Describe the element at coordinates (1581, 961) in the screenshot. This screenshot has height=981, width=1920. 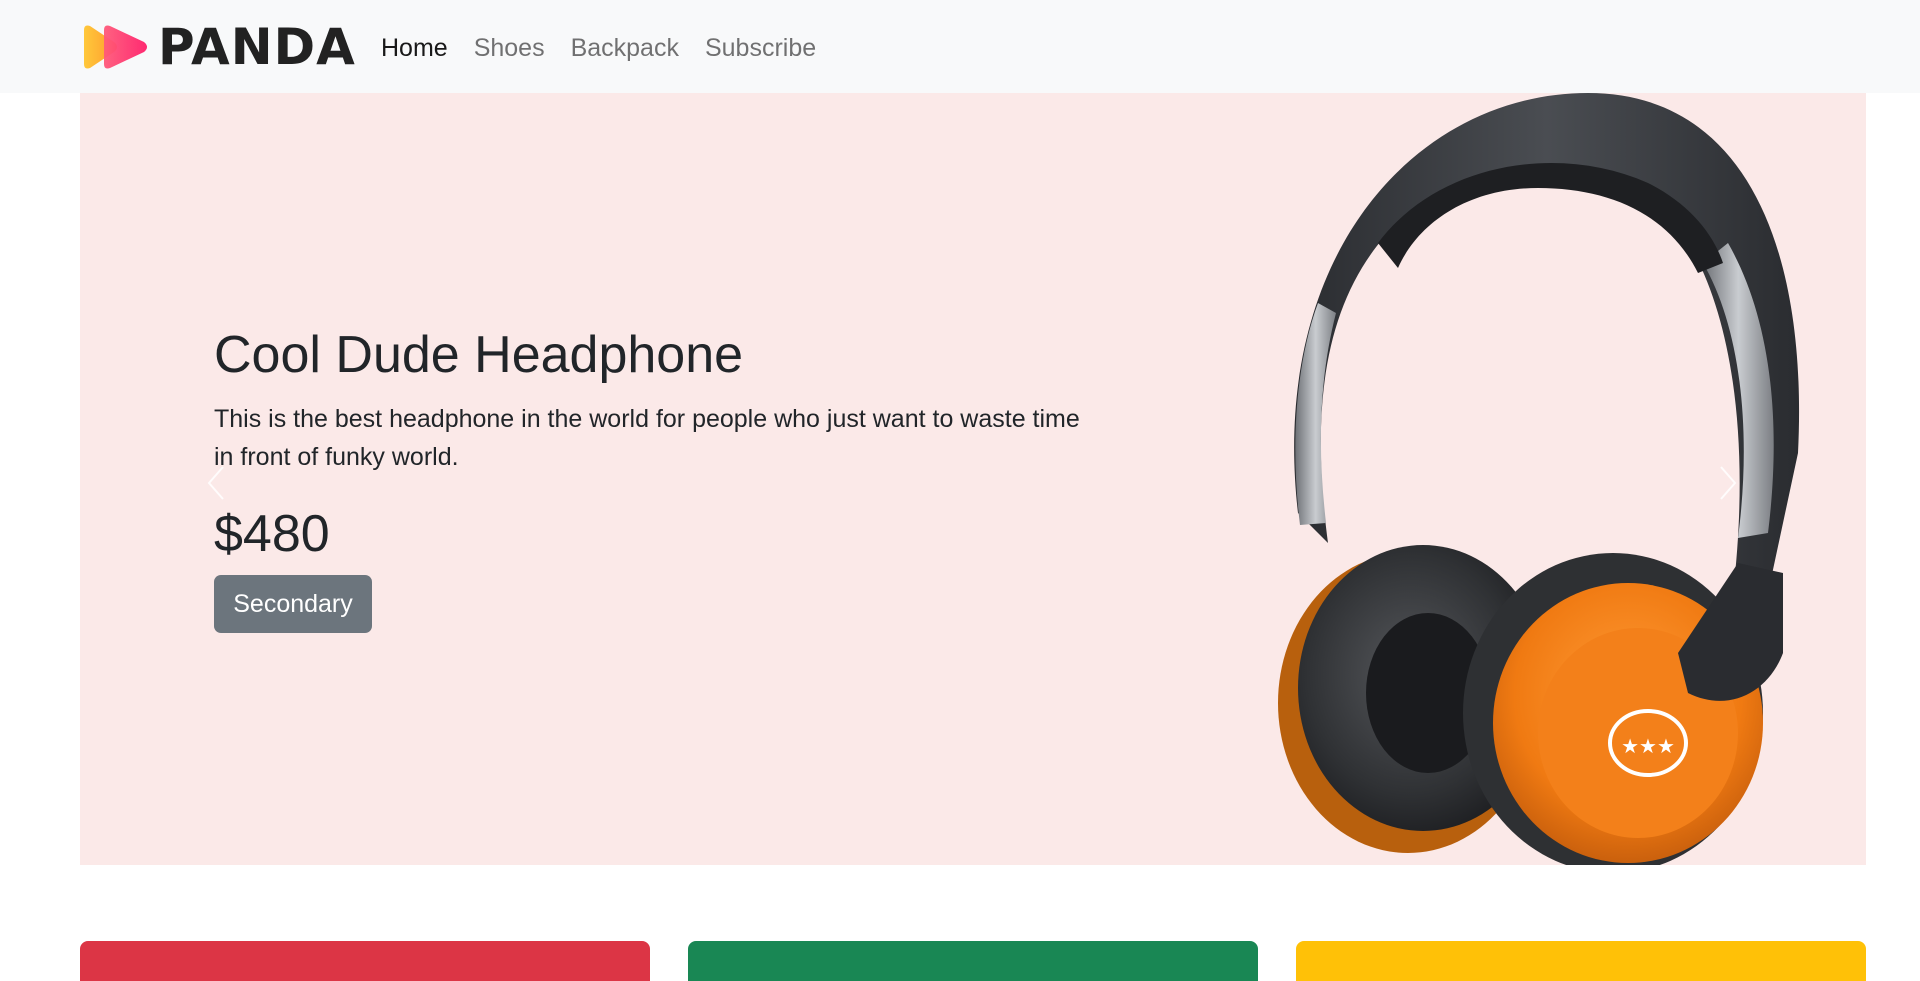
I see `category-card-yellow` at that location.